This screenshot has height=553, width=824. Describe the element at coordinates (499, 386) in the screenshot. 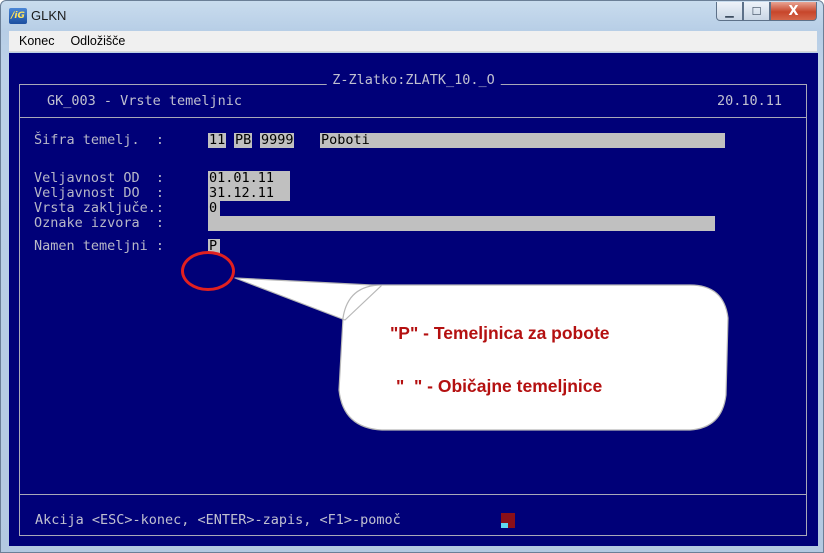

I see `callout-text-blank: " " - Običajne temeljnice` at that location.